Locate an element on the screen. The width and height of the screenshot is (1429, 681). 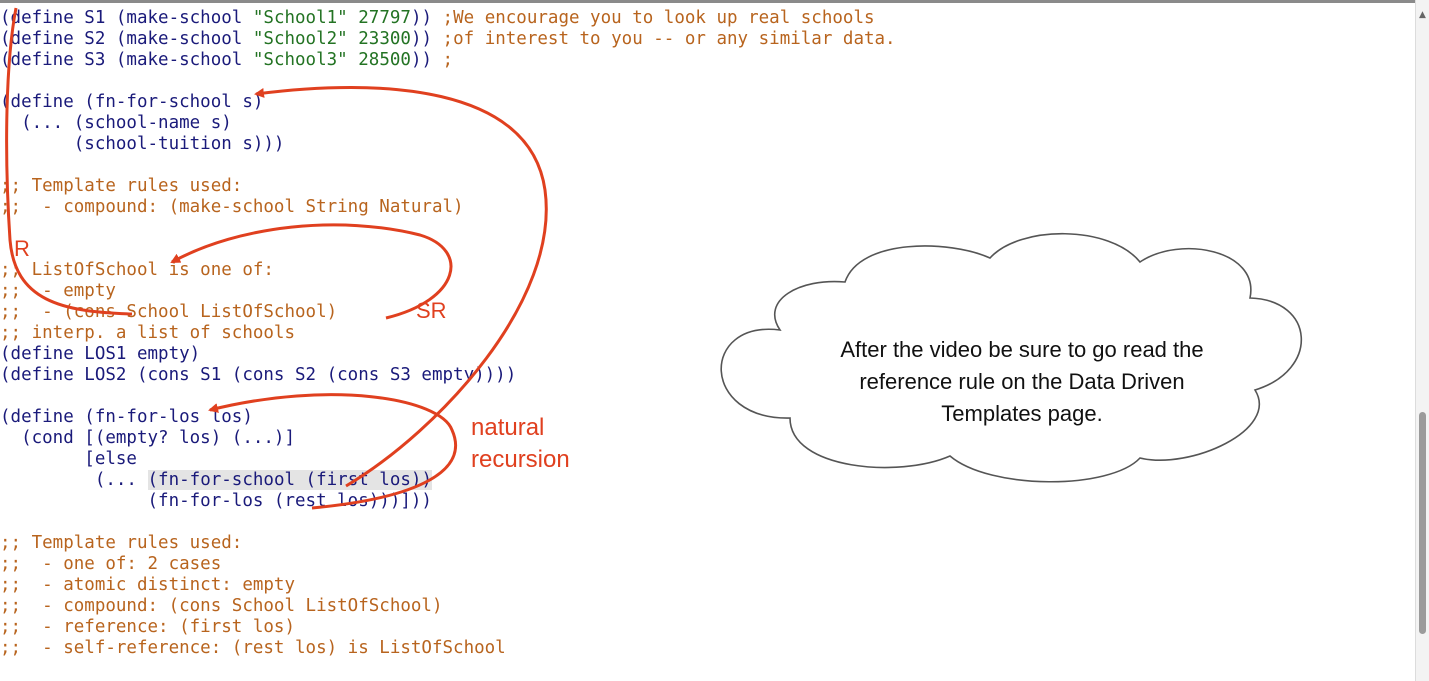
annotation-natural-word: natural is located at coordinates (508, 427).